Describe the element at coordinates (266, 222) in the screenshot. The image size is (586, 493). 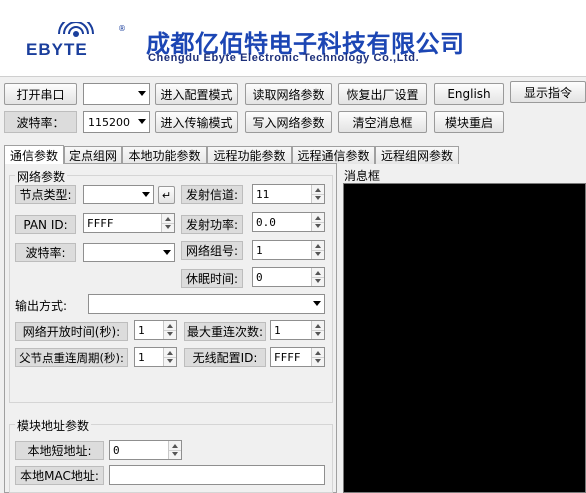
I see `tx-power-value: 0.0` at that location.